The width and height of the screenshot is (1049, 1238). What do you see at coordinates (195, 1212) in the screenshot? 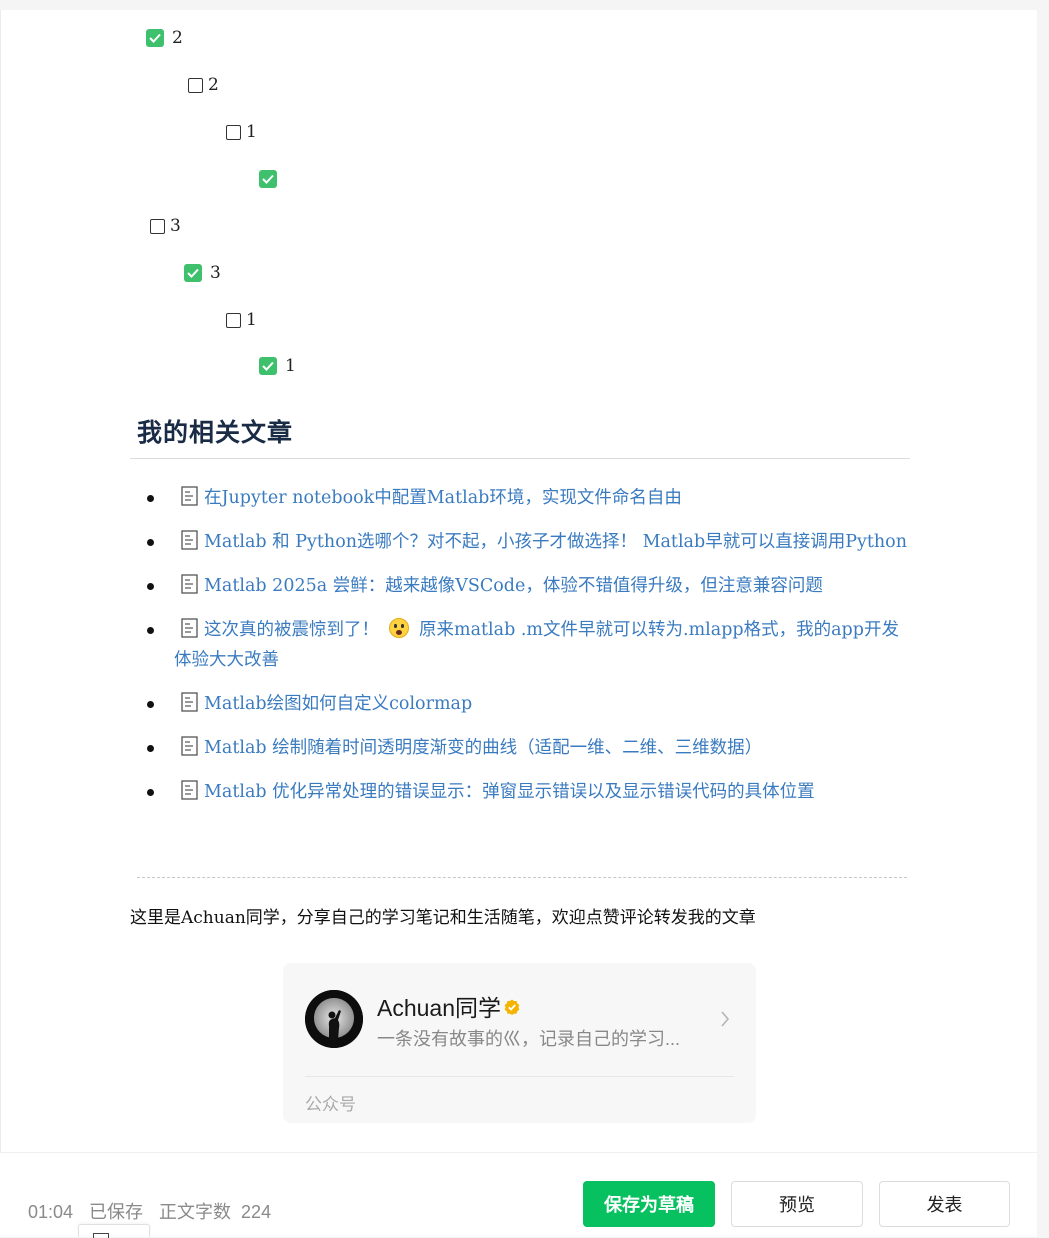
I see `word-count-label: 正文字数` at bounding box center [195, 1212].